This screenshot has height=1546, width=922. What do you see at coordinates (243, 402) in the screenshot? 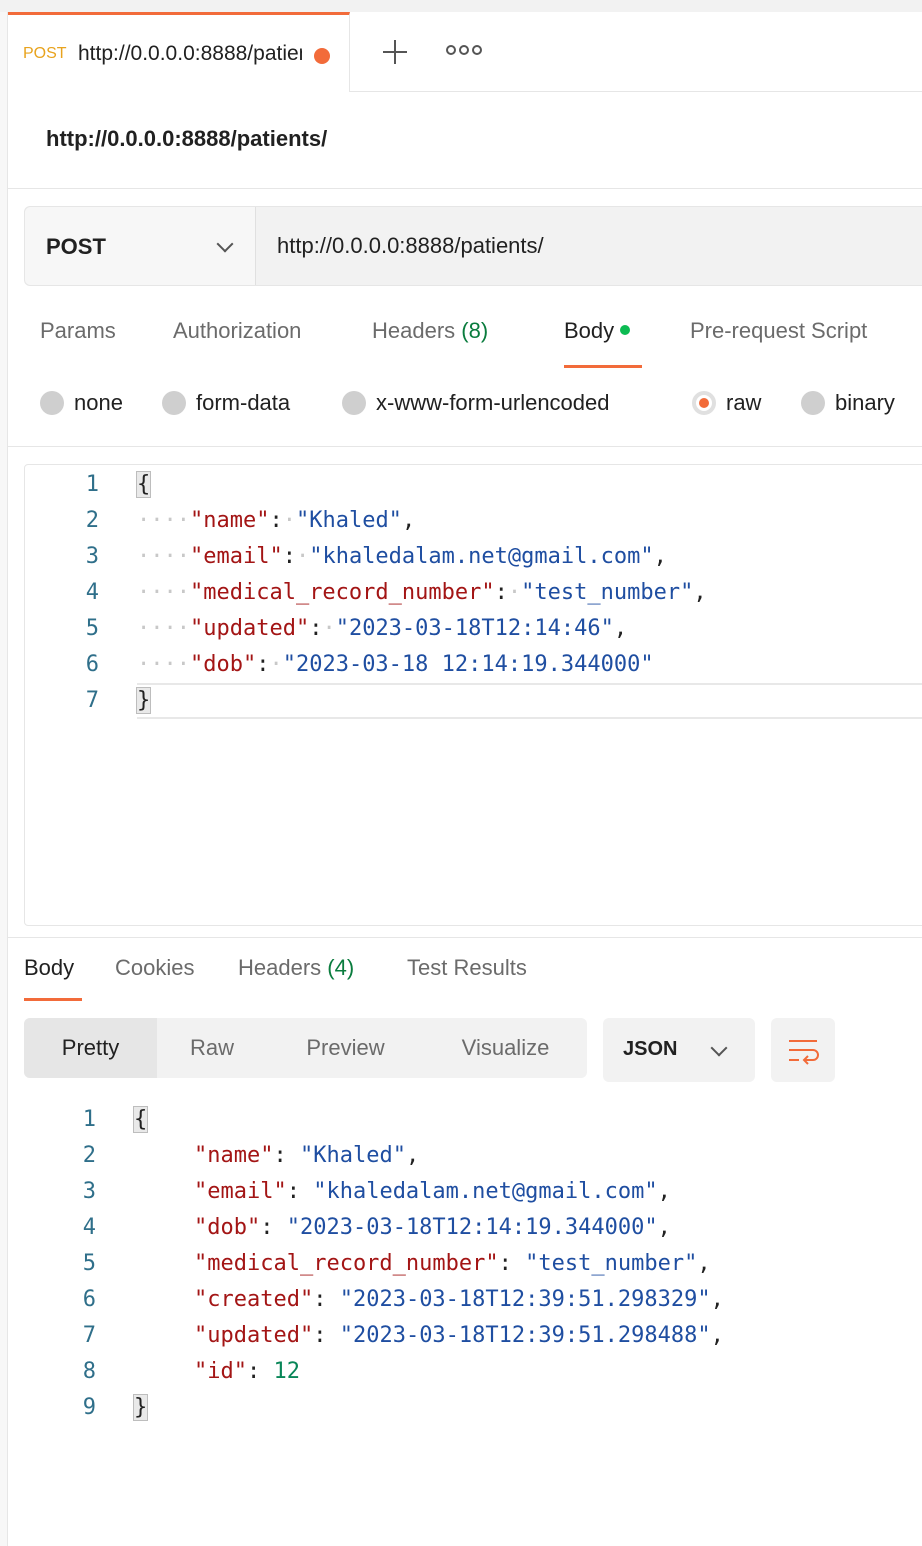
I see `radio-form-data-label: form-data` at bounding box center [243, 402].